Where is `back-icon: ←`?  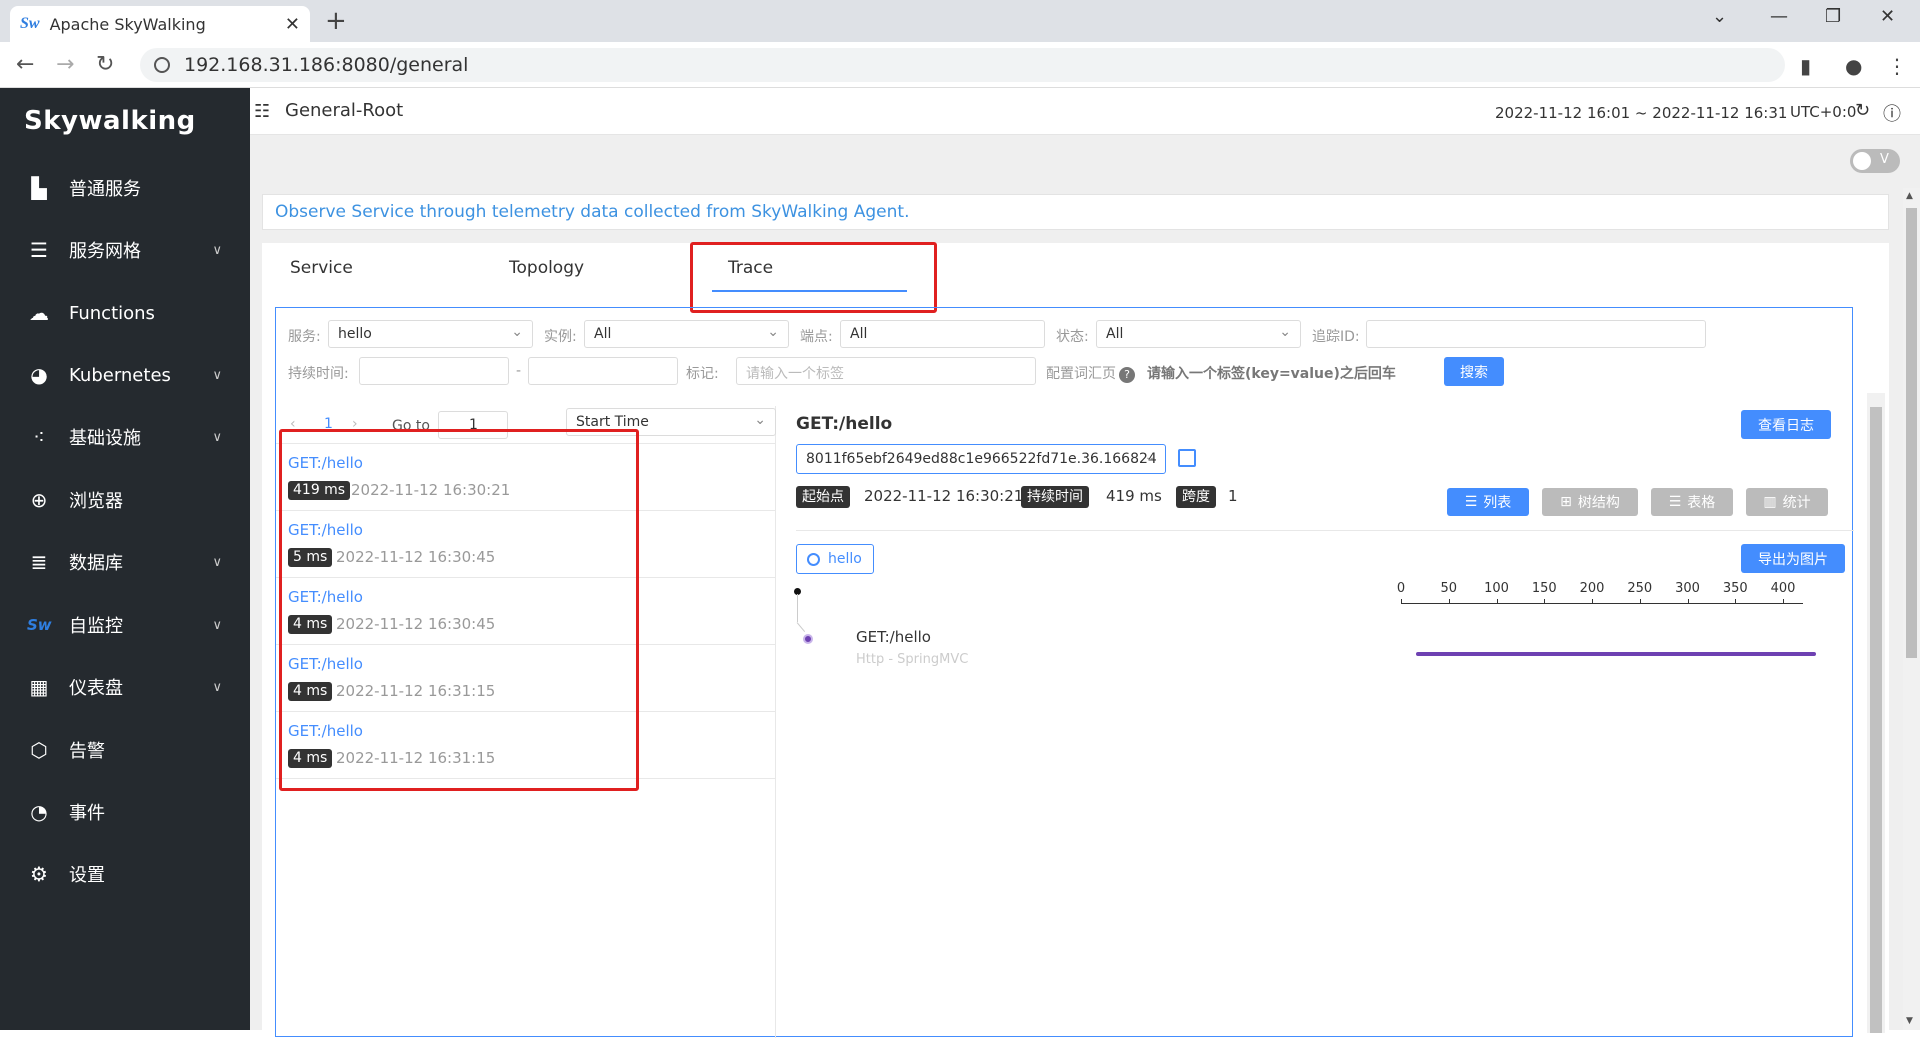 back-icon: ← is located at coordinates (25, 64).